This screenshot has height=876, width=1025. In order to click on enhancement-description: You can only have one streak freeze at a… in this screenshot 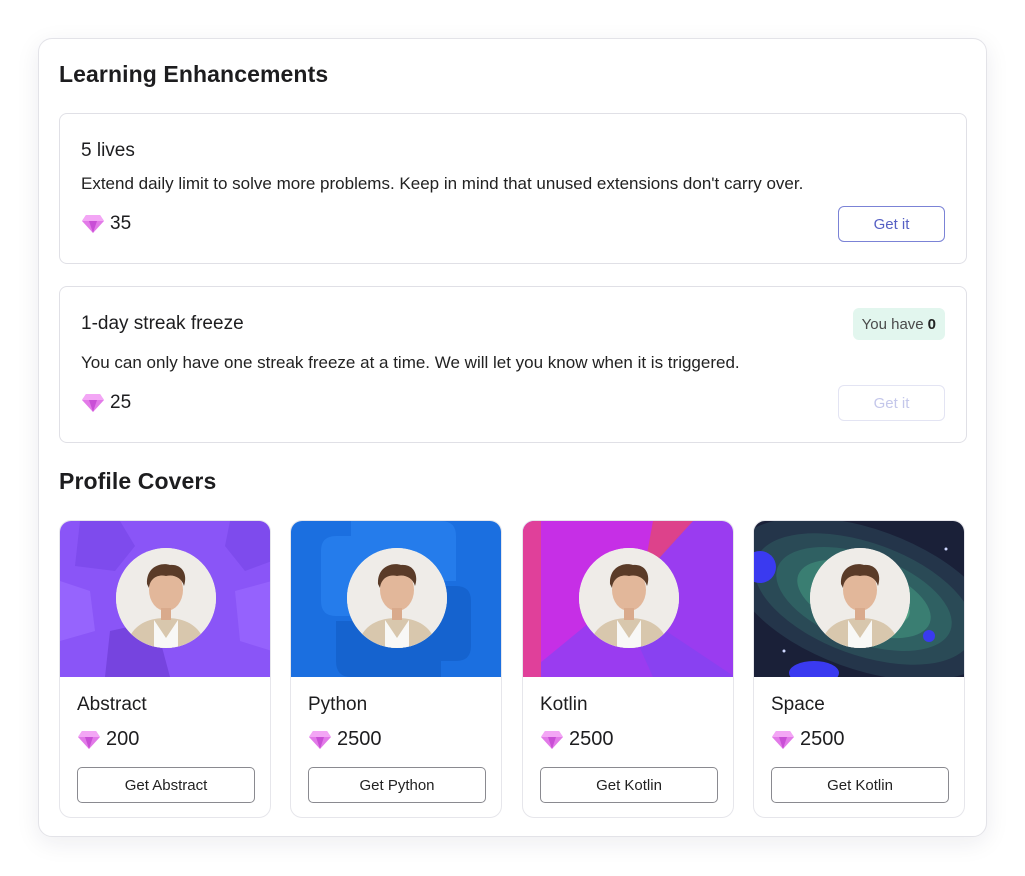, I will do `click(410, 362)`.